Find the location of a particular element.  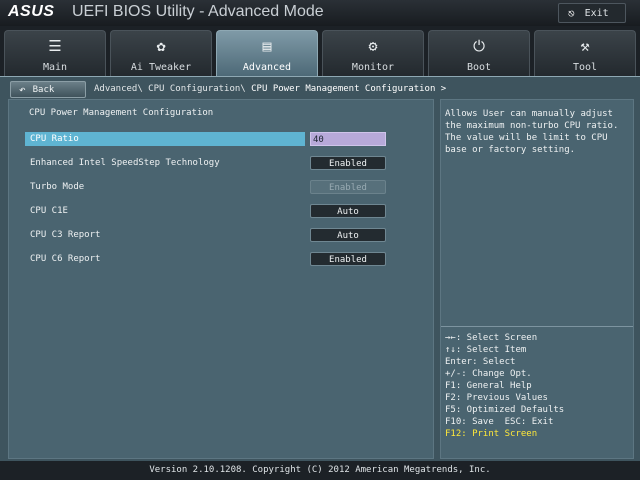

back-button: ↶ Back is located at coordinates (48, 89).